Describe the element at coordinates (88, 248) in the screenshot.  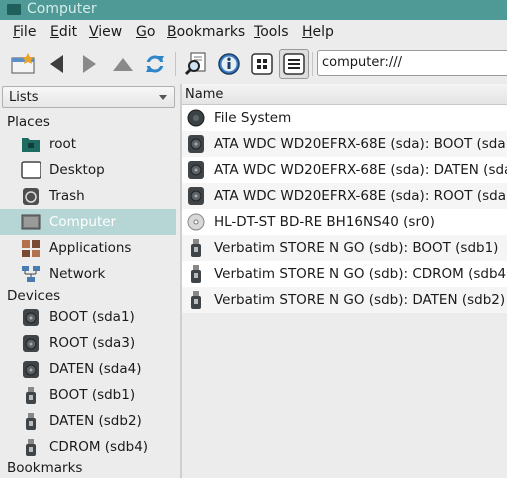
I see `place-applications: Applications` at that location.